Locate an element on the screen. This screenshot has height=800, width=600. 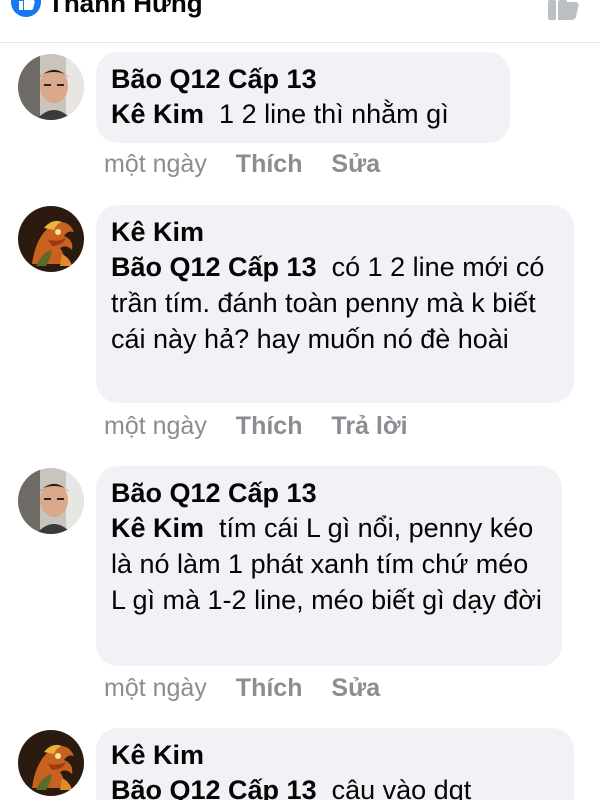
comment-actions: một ngày Thích Trả lời is located at coordinates (267, 426).